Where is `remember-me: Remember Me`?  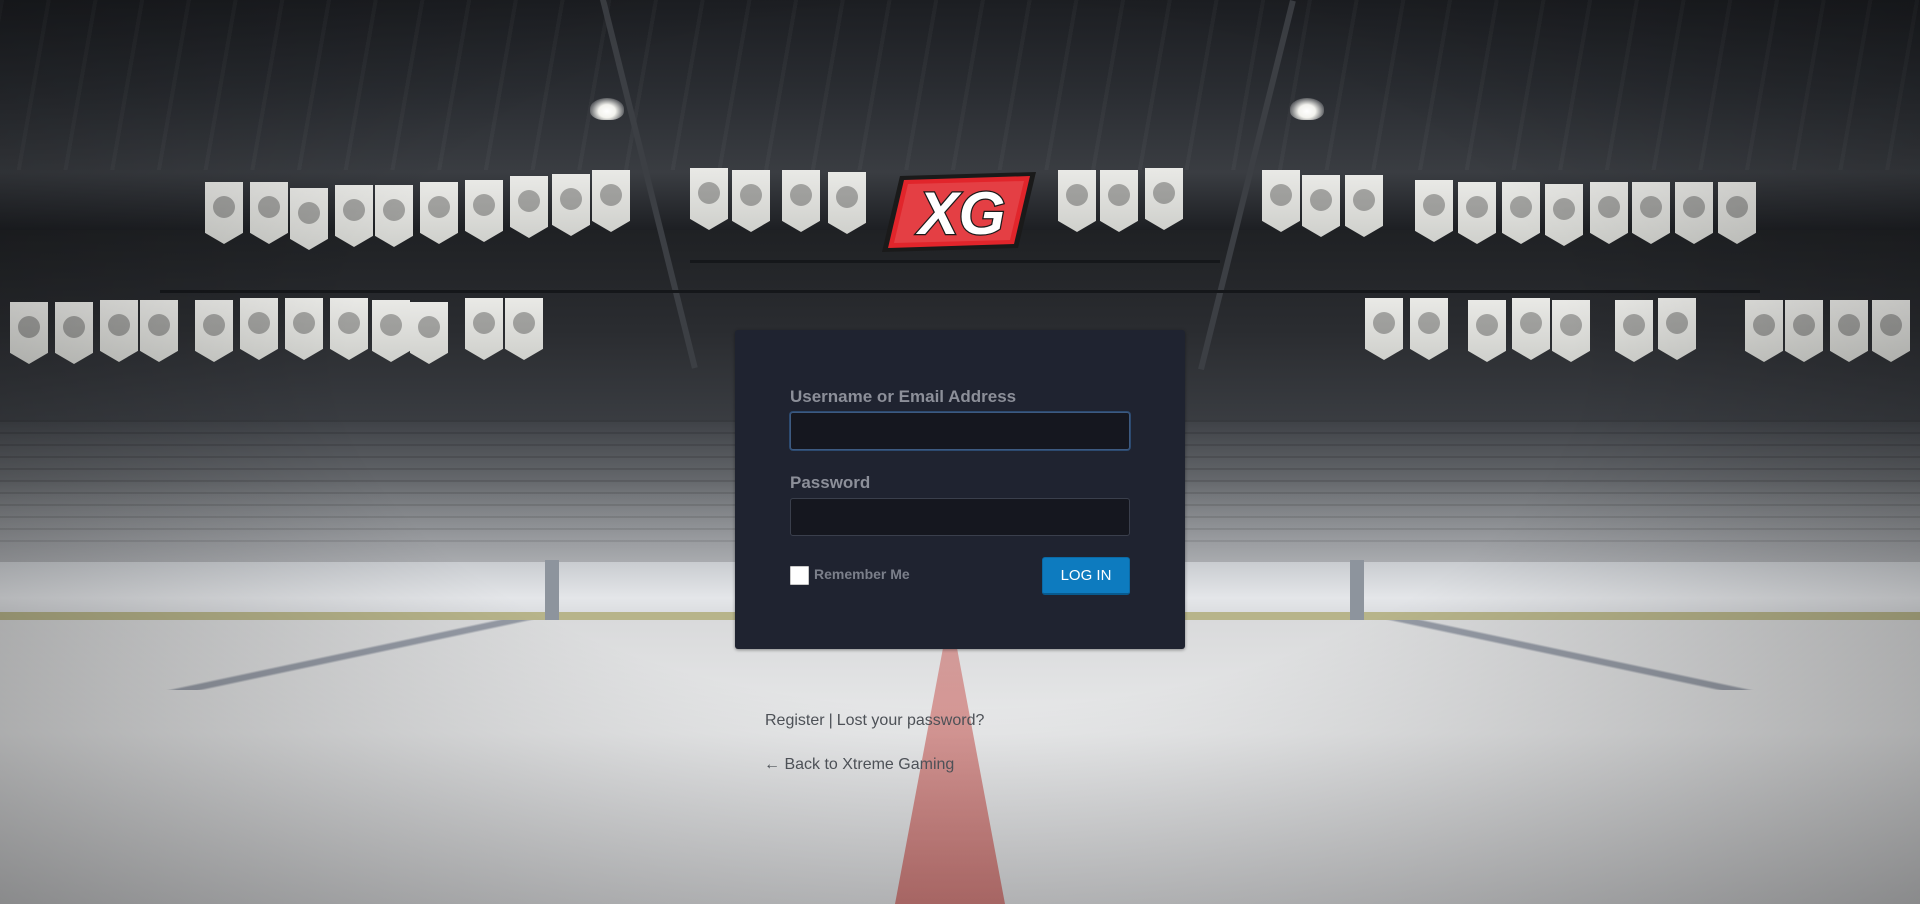 remember-me: Remember Me is located at coordinates (850, 573).